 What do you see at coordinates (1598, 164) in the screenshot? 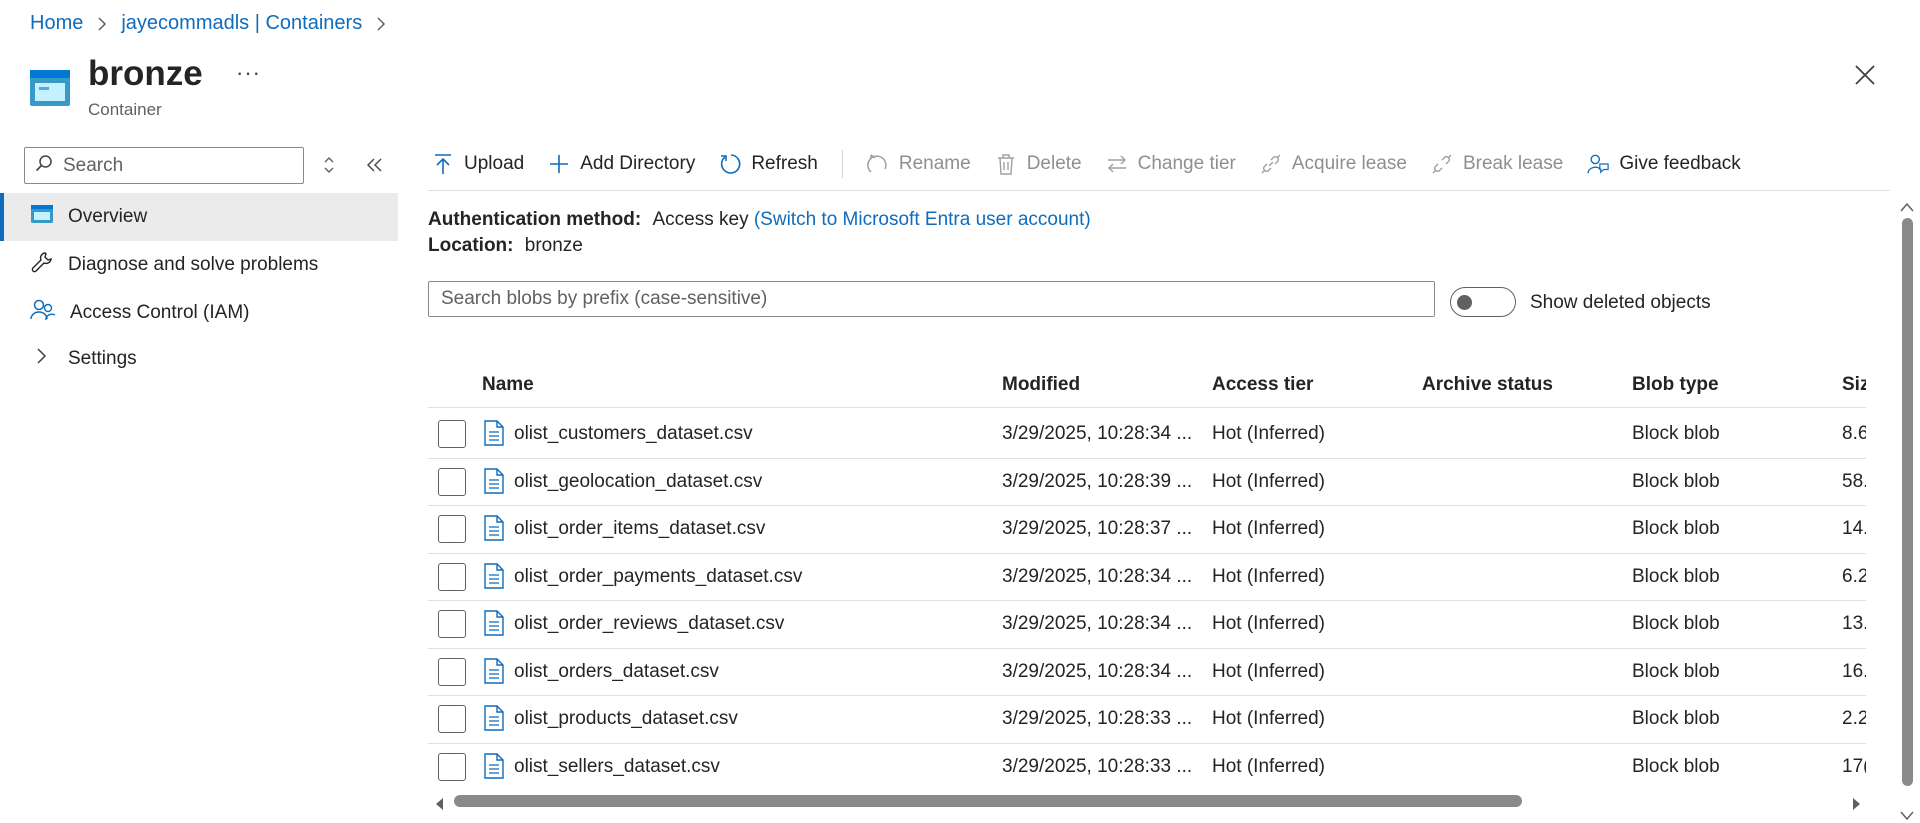
I see `feedback-person-icon` at bounding box center [1598, 164].